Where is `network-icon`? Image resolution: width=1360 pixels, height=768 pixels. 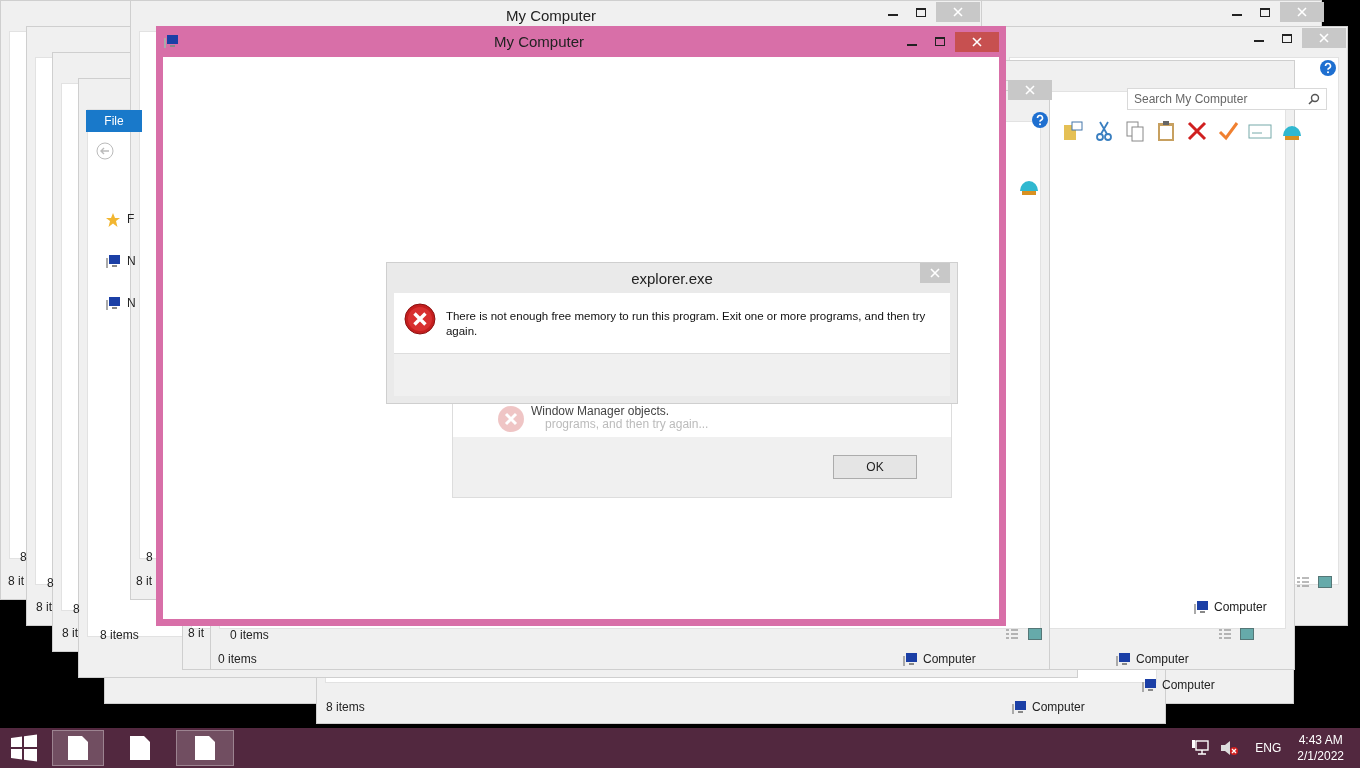 network-icon is located at coordinates (1200, 748).